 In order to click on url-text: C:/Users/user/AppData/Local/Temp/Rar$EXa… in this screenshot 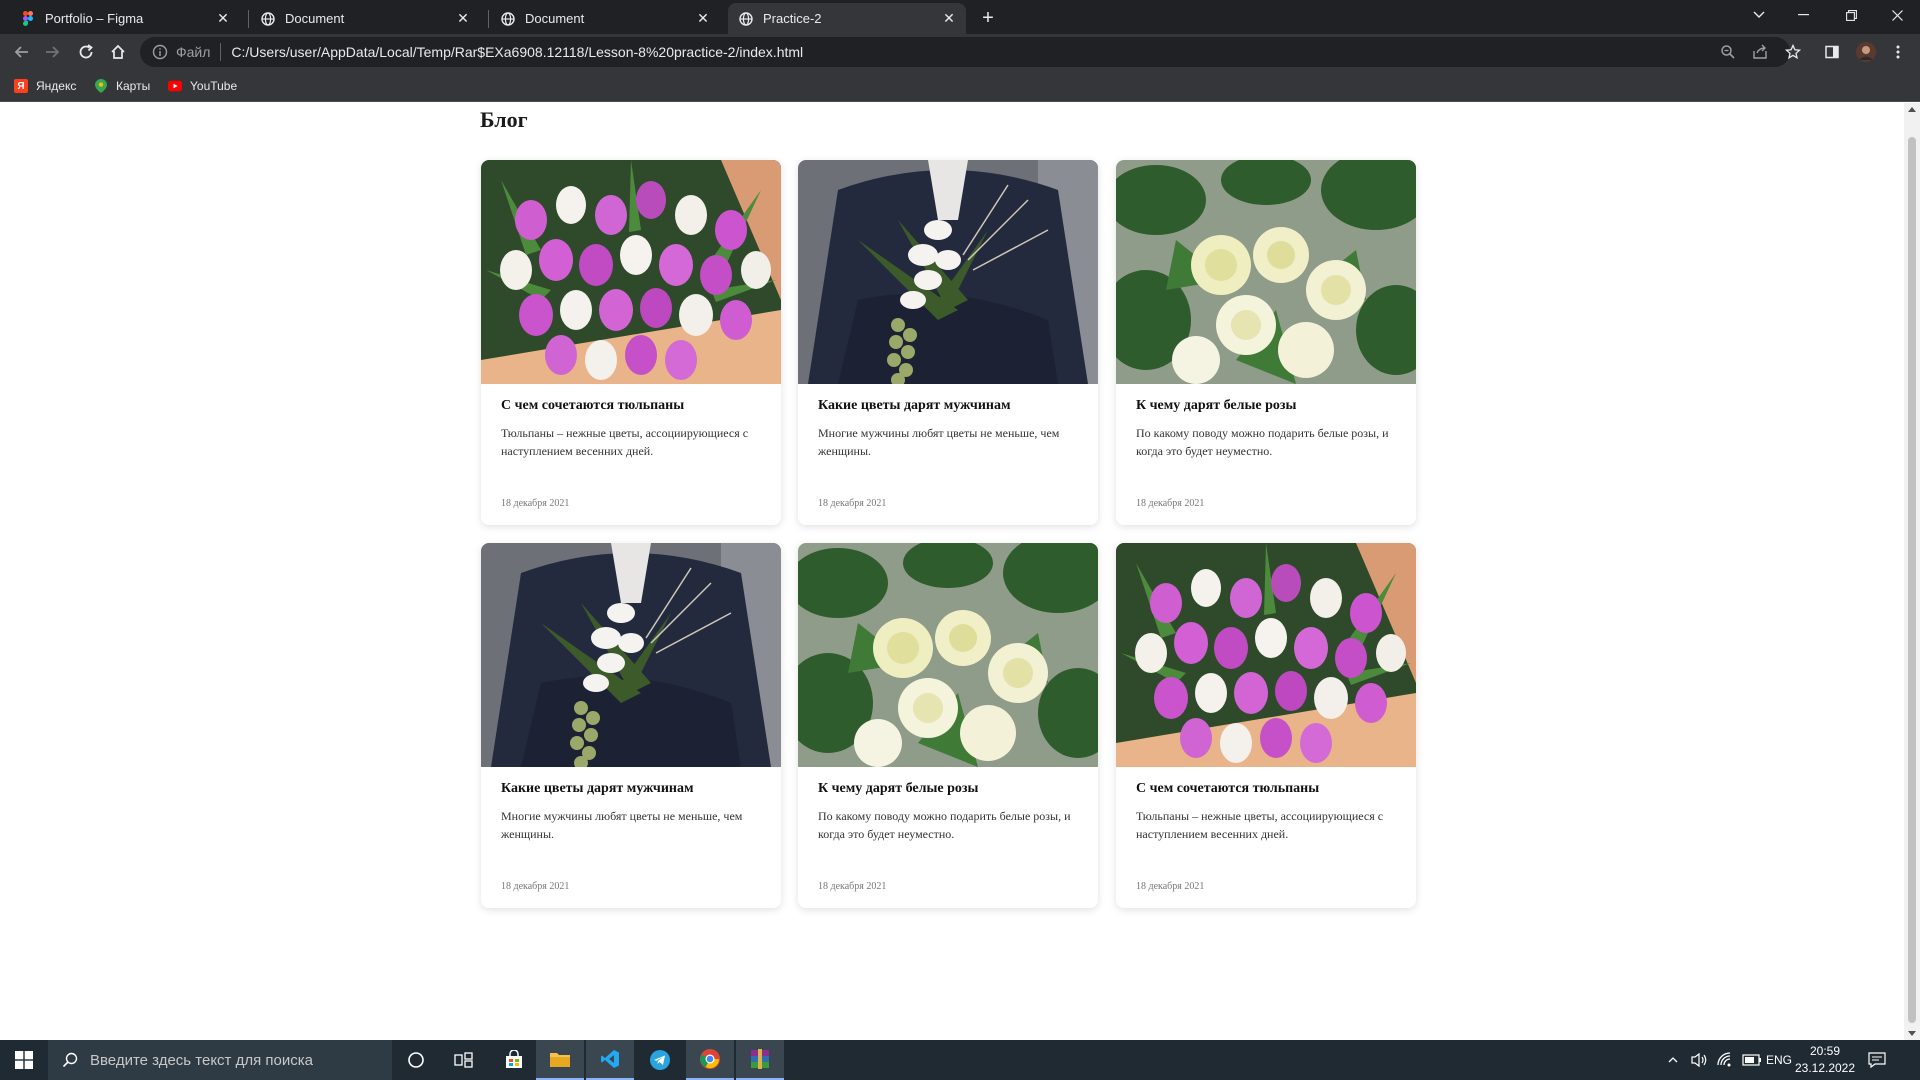, I will do `click(517, 52)`.